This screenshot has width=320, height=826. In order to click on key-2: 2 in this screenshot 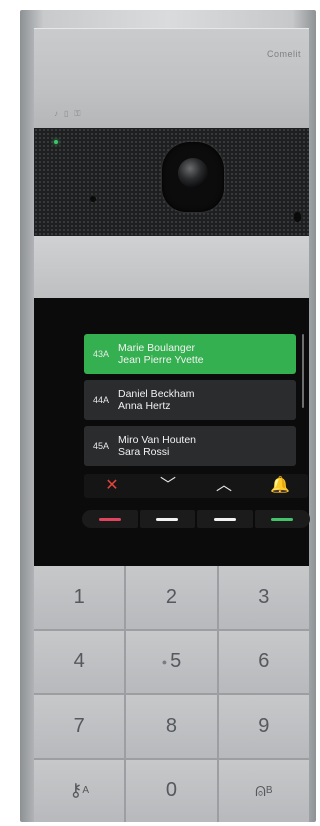, I will do `click(171, 597)`.